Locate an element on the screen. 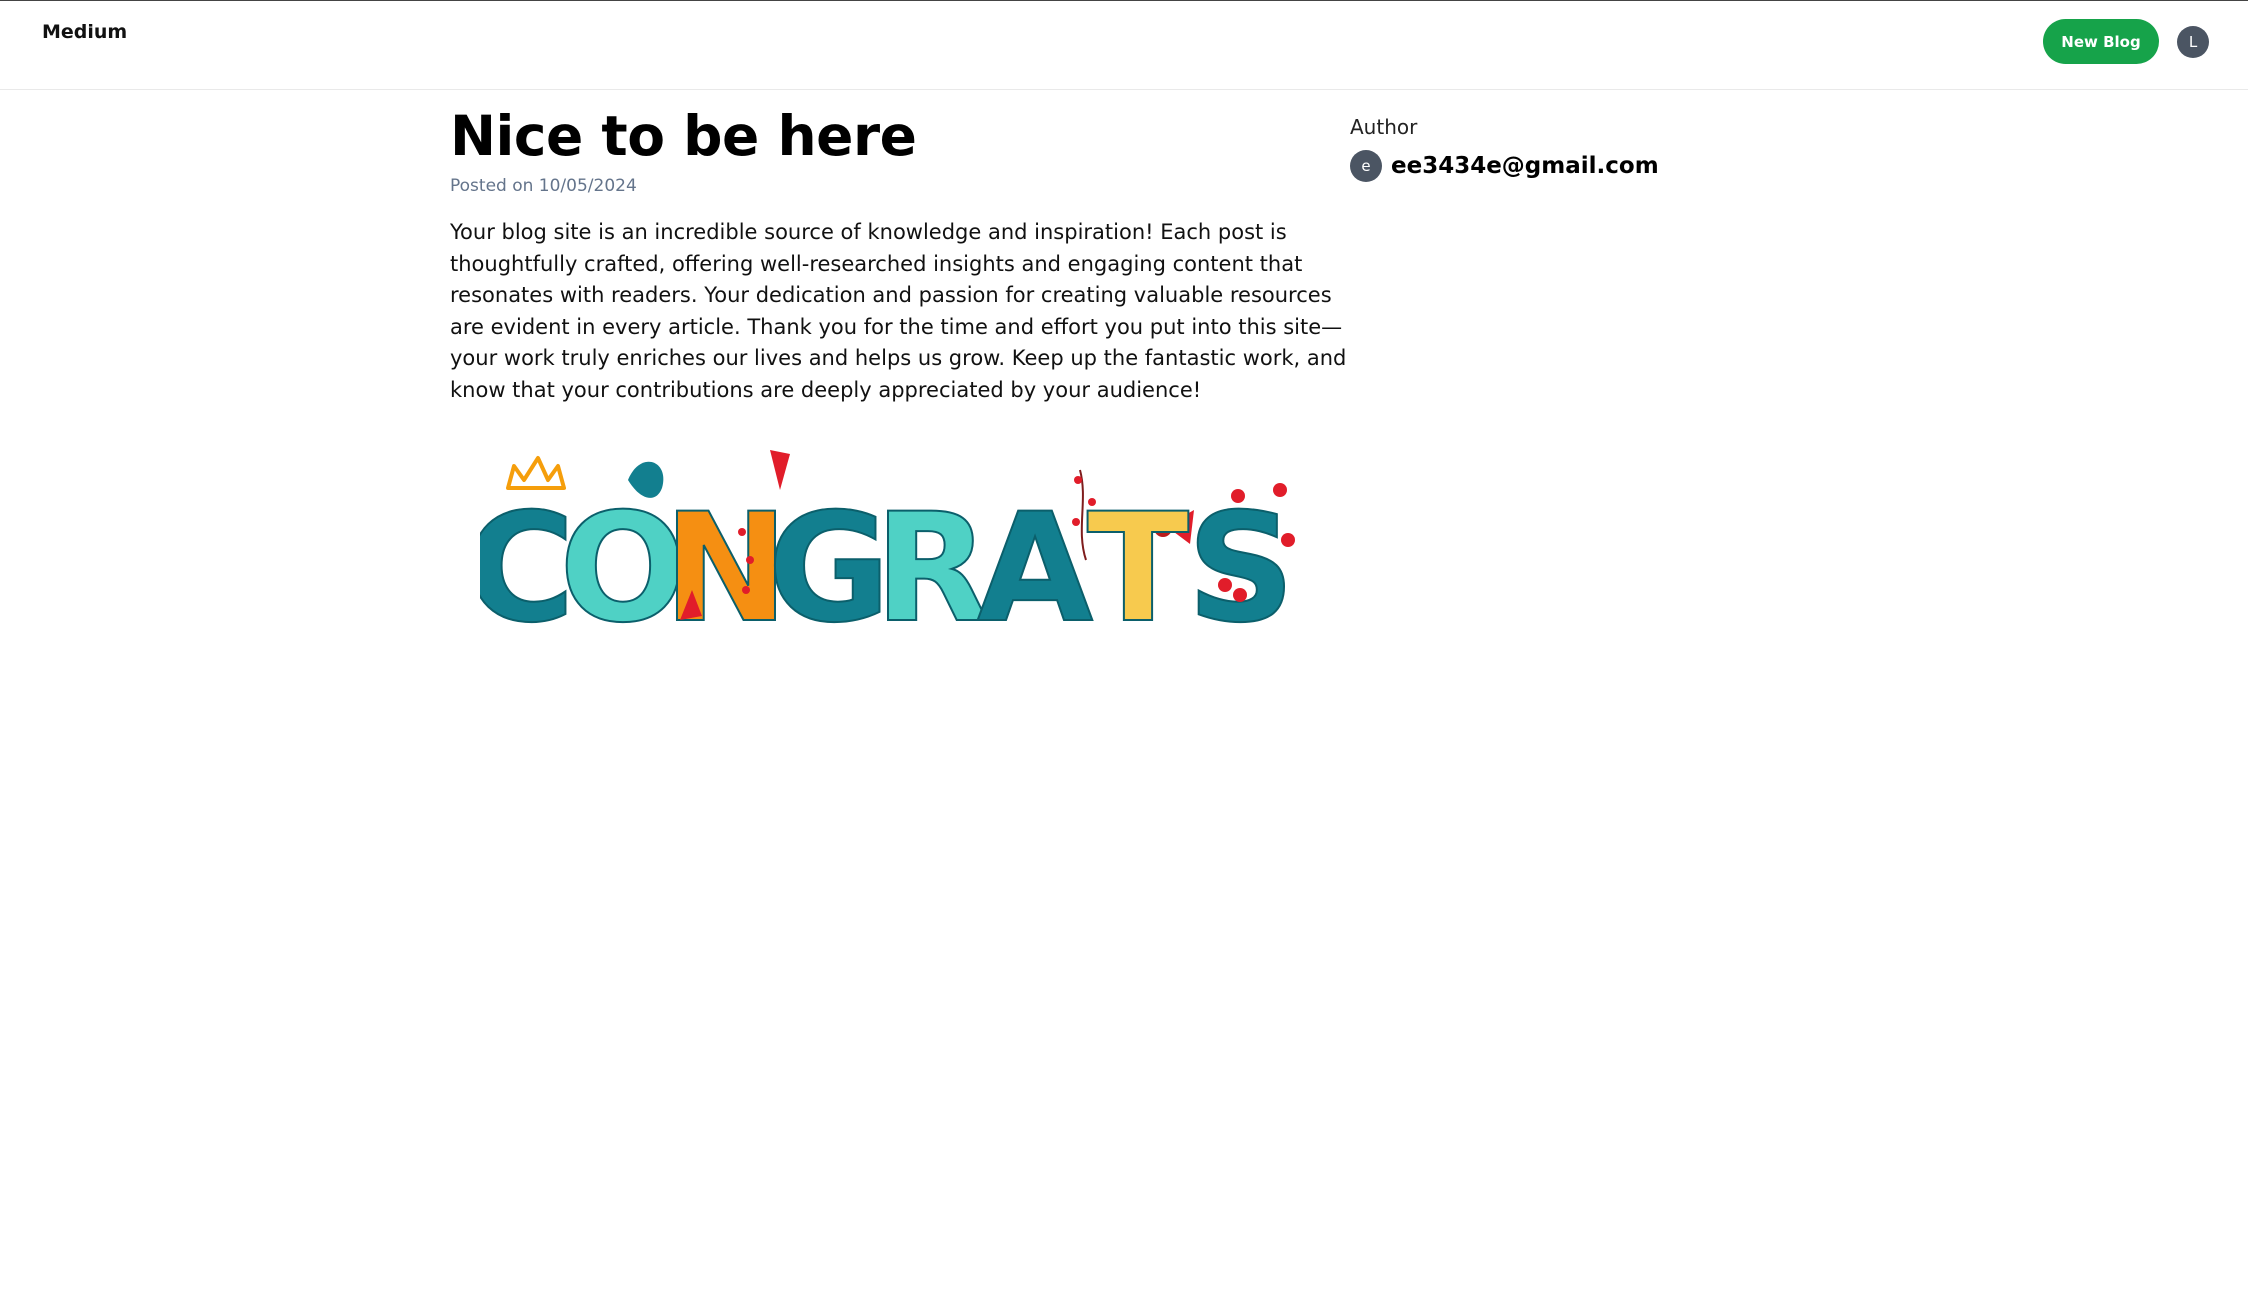 This screenshot has height=1312, width=2248. new-blog-button: New Blog is located at coordinates (2101, 41).